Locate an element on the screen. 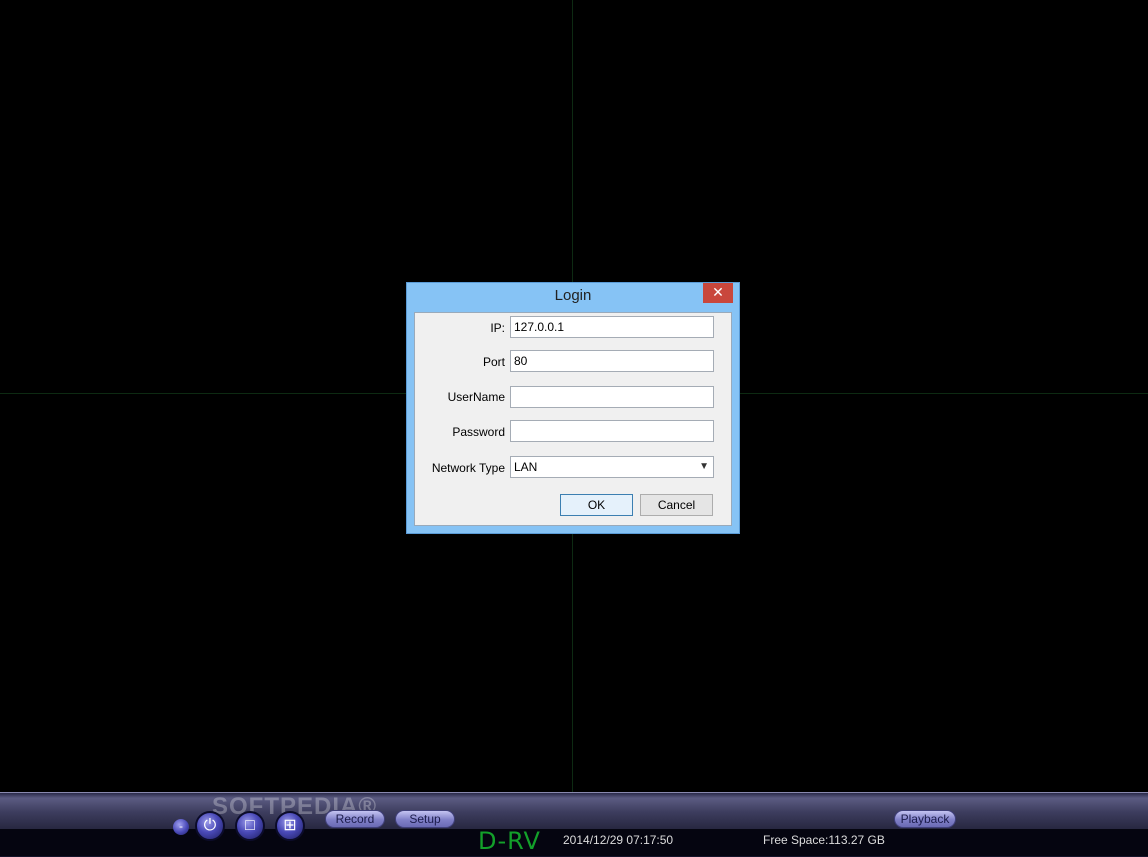 Image resolution: width=1148 pixels, height=857 pixels. power-button: ⏻ is located at coordinates (210, 826).